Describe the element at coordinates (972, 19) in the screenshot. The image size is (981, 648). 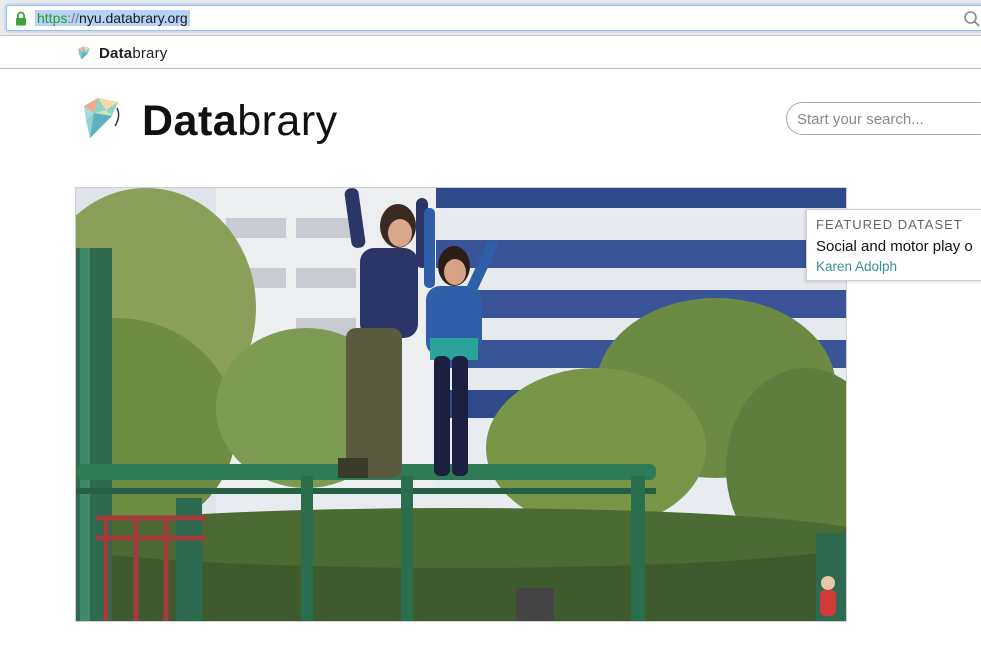
I see `magnifier-icon` at that location.